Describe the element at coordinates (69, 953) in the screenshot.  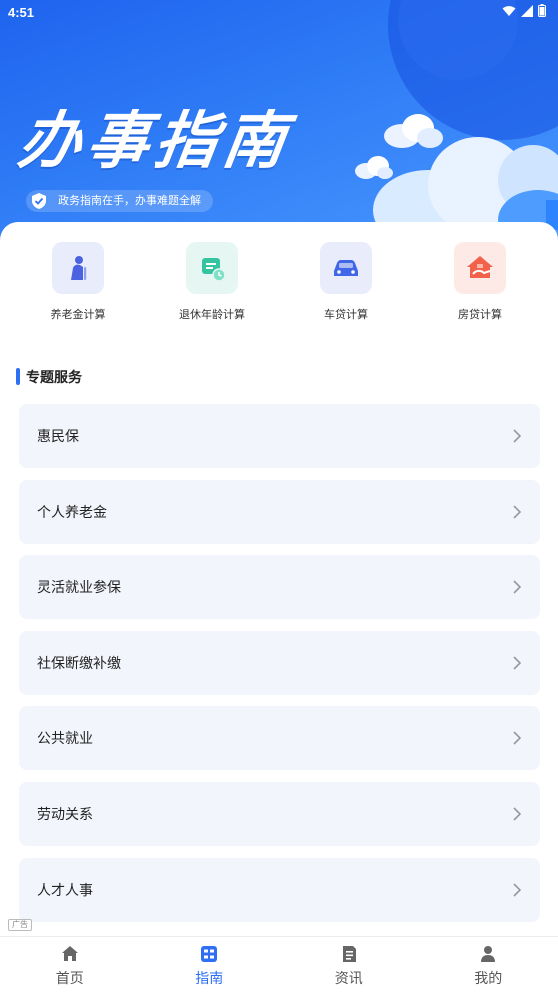
I see `home-icon` at that location.